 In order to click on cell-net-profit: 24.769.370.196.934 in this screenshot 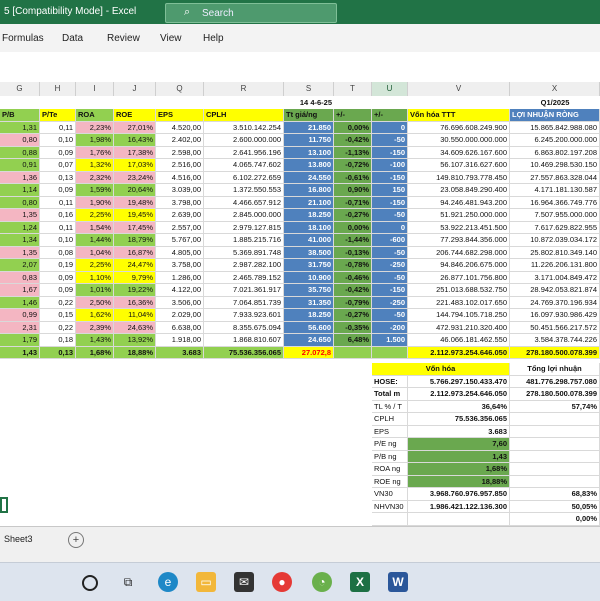, I will do `click(555, 302)`.